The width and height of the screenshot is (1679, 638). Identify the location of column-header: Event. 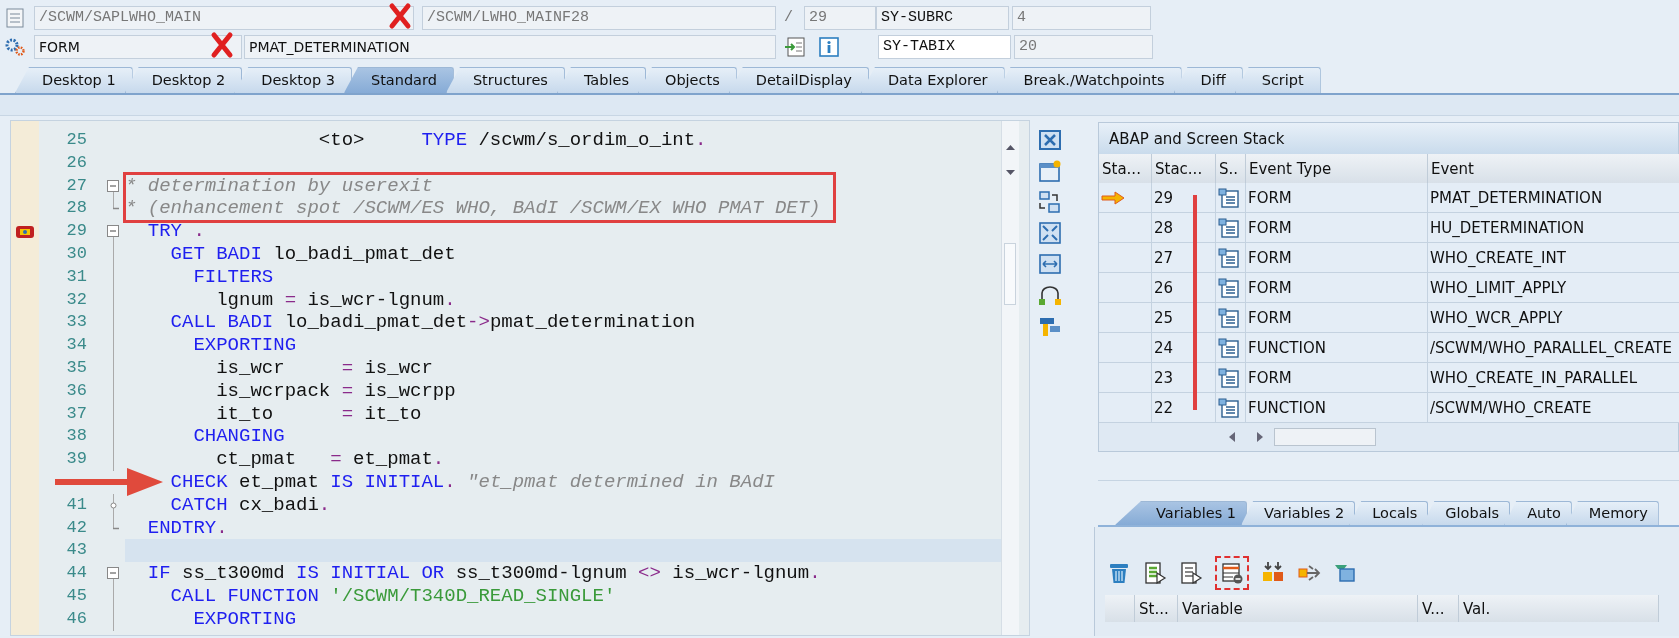
(1553, 168).